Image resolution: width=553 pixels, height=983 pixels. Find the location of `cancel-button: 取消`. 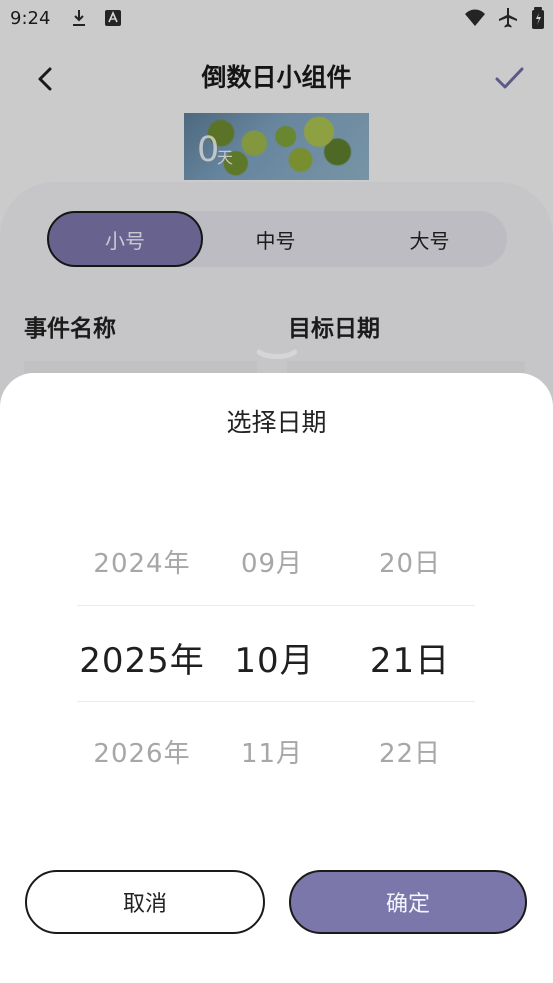

cancel-button: 取消 is located at coordinates (145, 902).